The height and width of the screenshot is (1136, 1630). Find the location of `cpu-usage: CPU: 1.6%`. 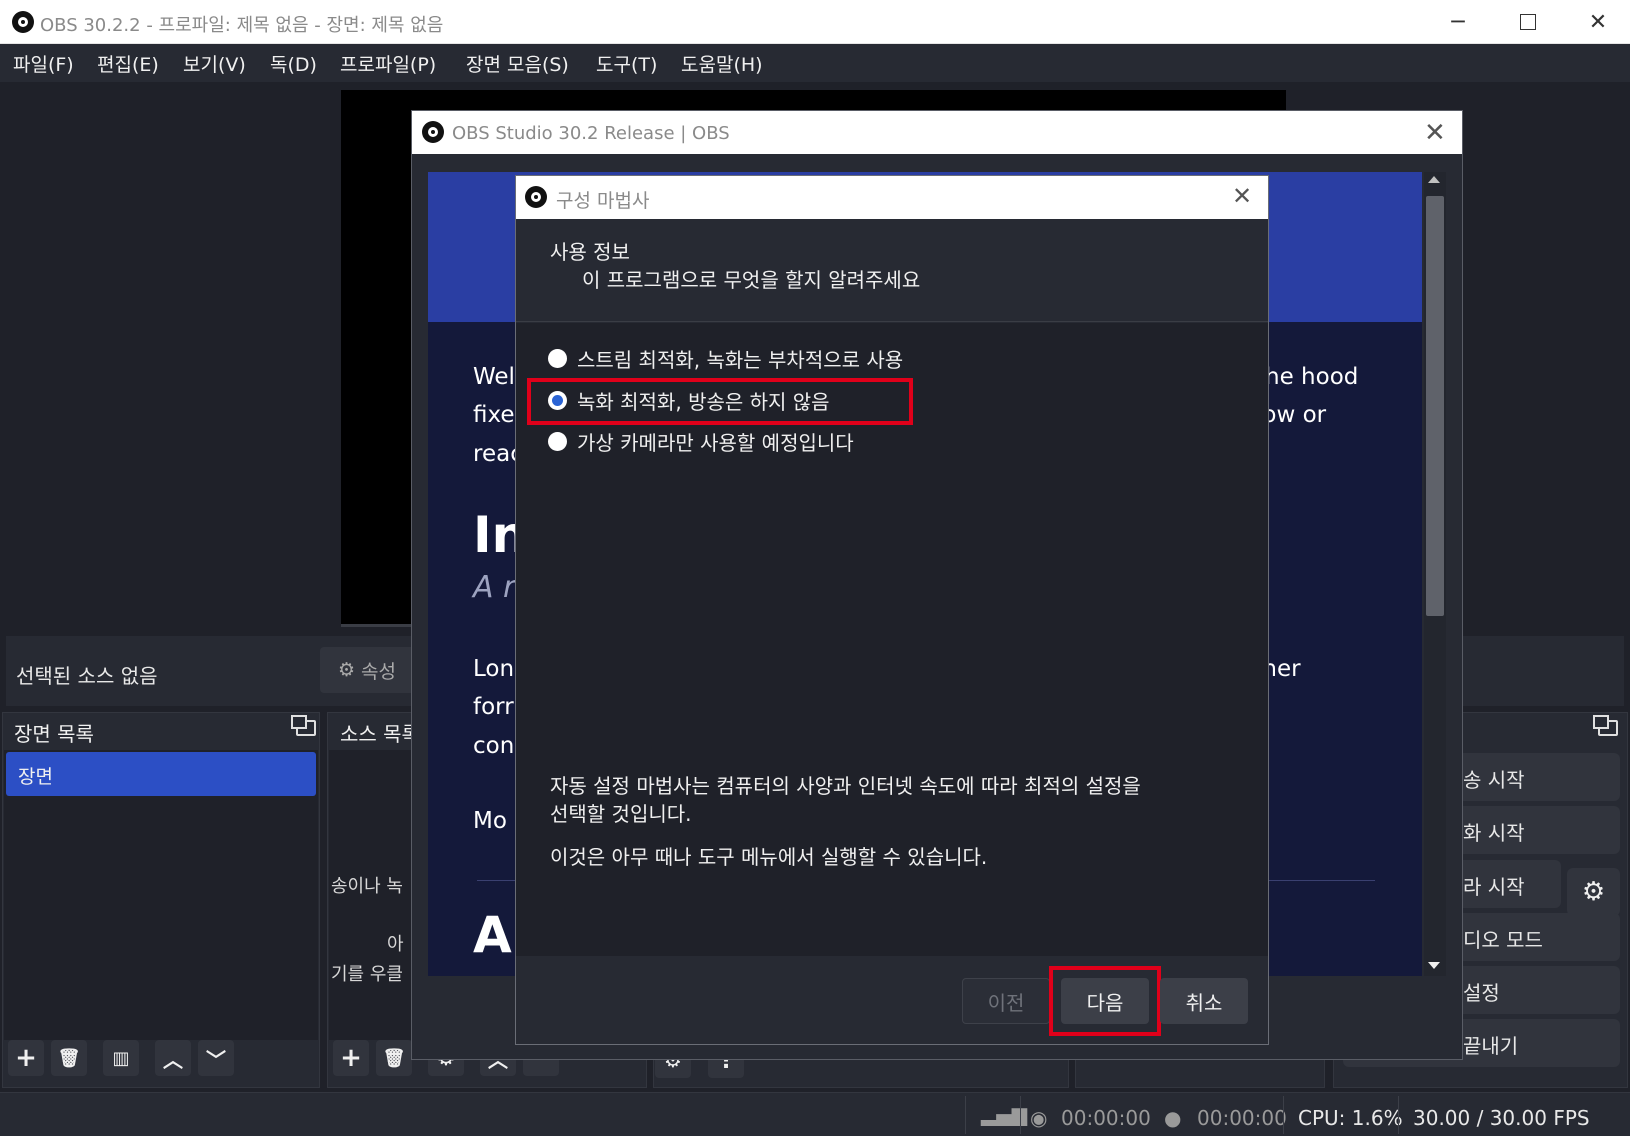

cpu-usage: CPU: 1.6% is located at coordinates (1350, 1118).